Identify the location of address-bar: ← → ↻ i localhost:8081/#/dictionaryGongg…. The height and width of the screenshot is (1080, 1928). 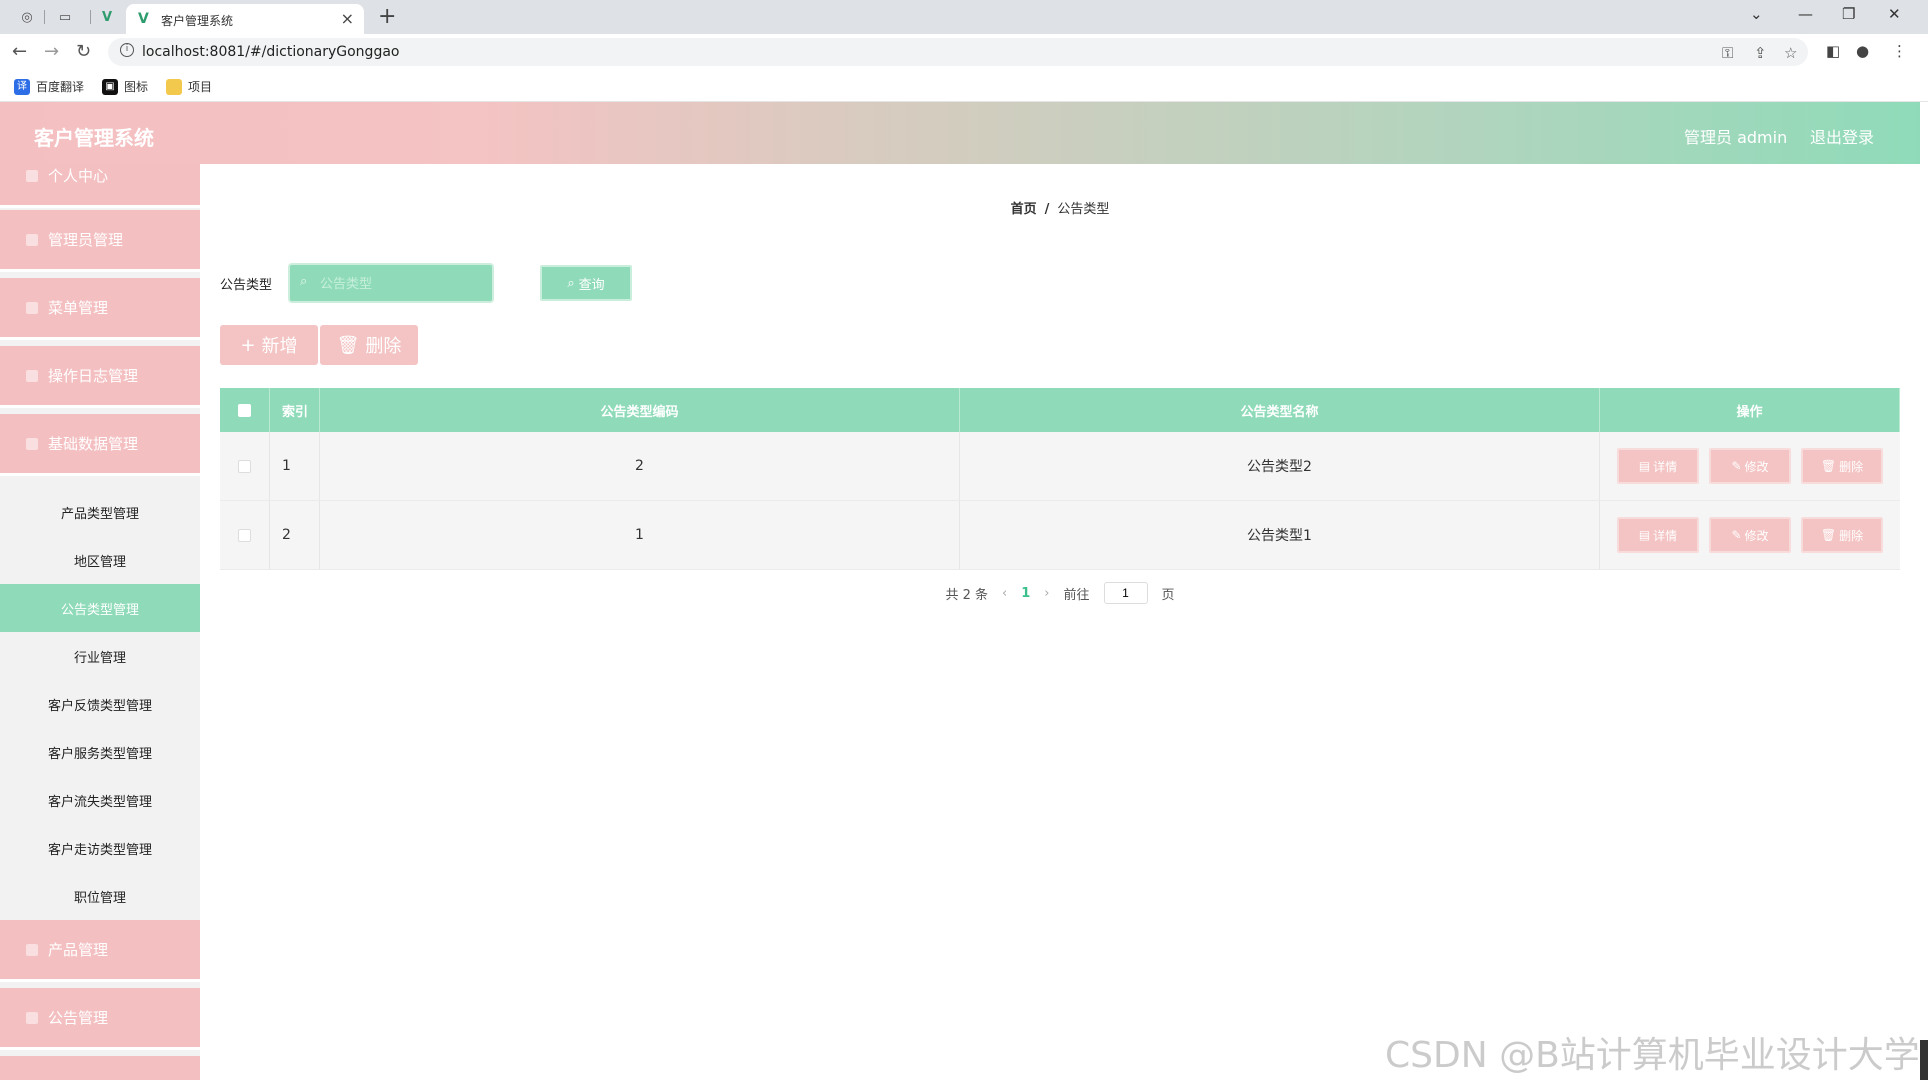
(964, 52).